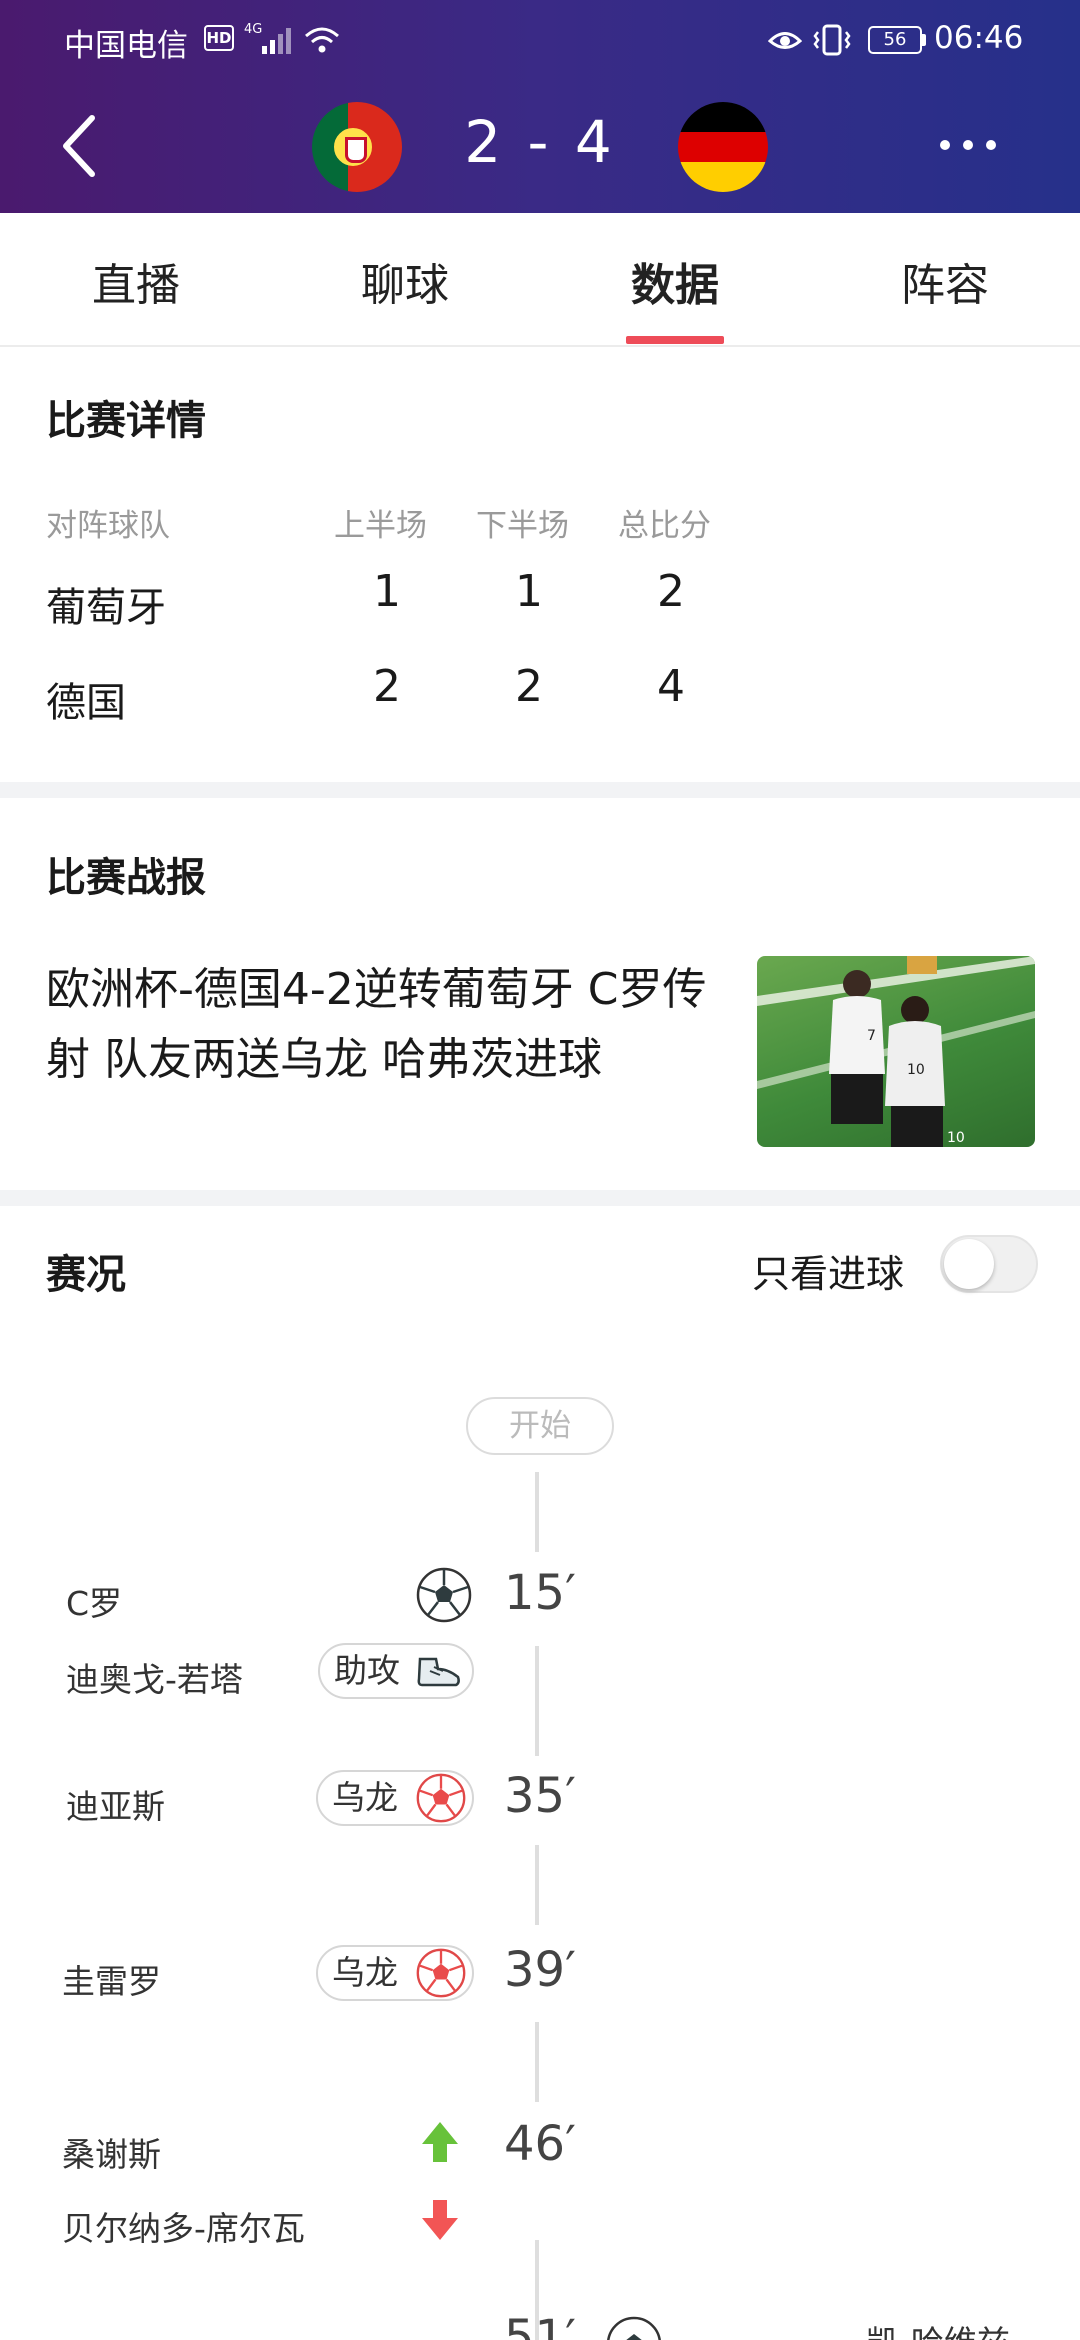 This screenshot has width=1080, height=2340. I want to click on event-minute: 51′, so click(540, 2325).